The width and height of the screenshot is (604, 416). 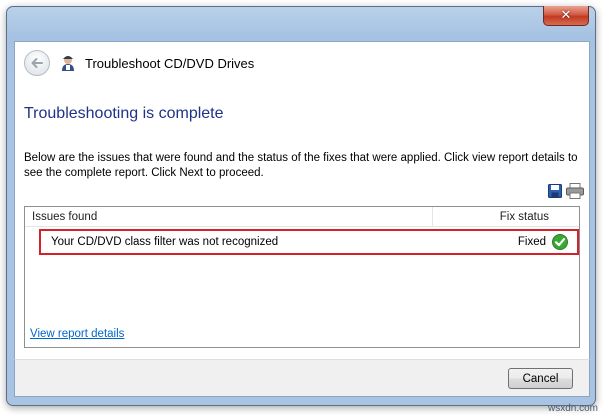 What do you see at coordinates (68, 63) in the screenshot?
I see `troubleshooter-icon` at bounding box center [68, 63].